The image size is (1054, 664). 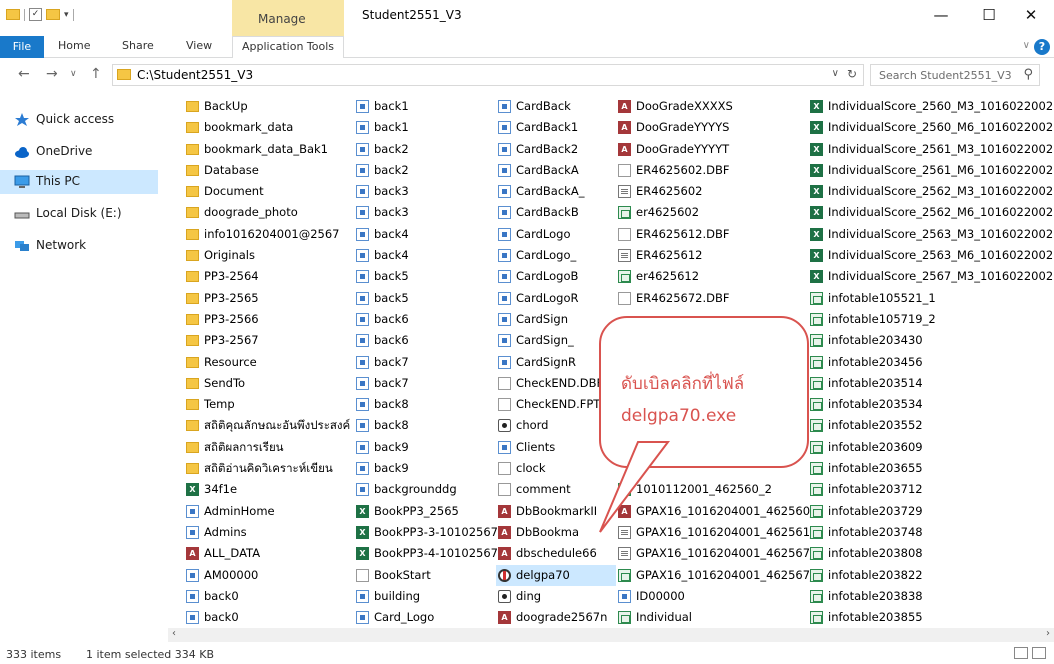 What do you see at coordinates (930, 276) in the screenshot?
I see `file-item: X IndividualScore_2567_M3_1016022002` at bounding box center [930, 276].